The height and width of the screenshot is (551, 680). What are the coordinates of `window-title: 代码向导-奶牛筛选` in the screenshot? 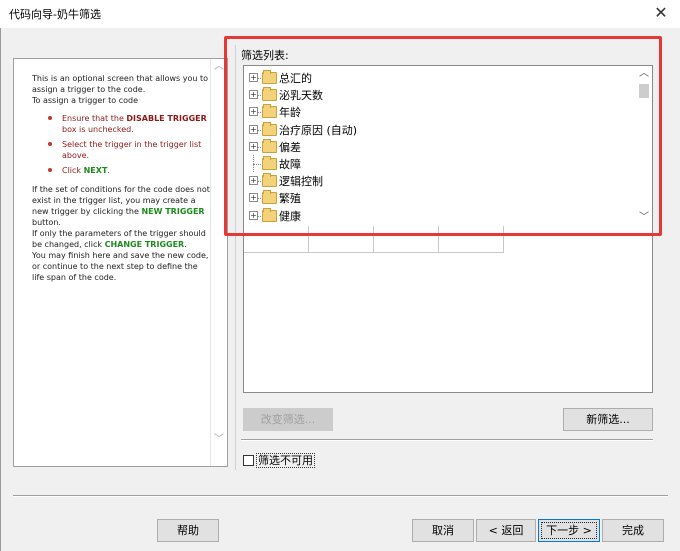 It's located at (55, 14).